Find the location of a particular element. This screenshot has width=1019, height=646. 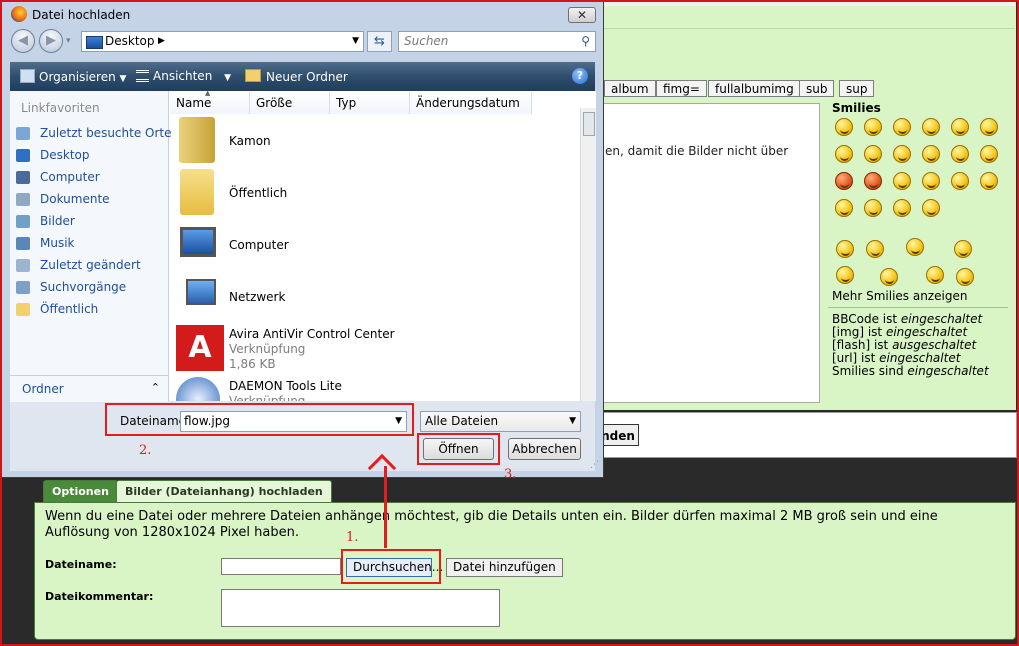

daemon-tools-icon is located at coordinates (198, 389).